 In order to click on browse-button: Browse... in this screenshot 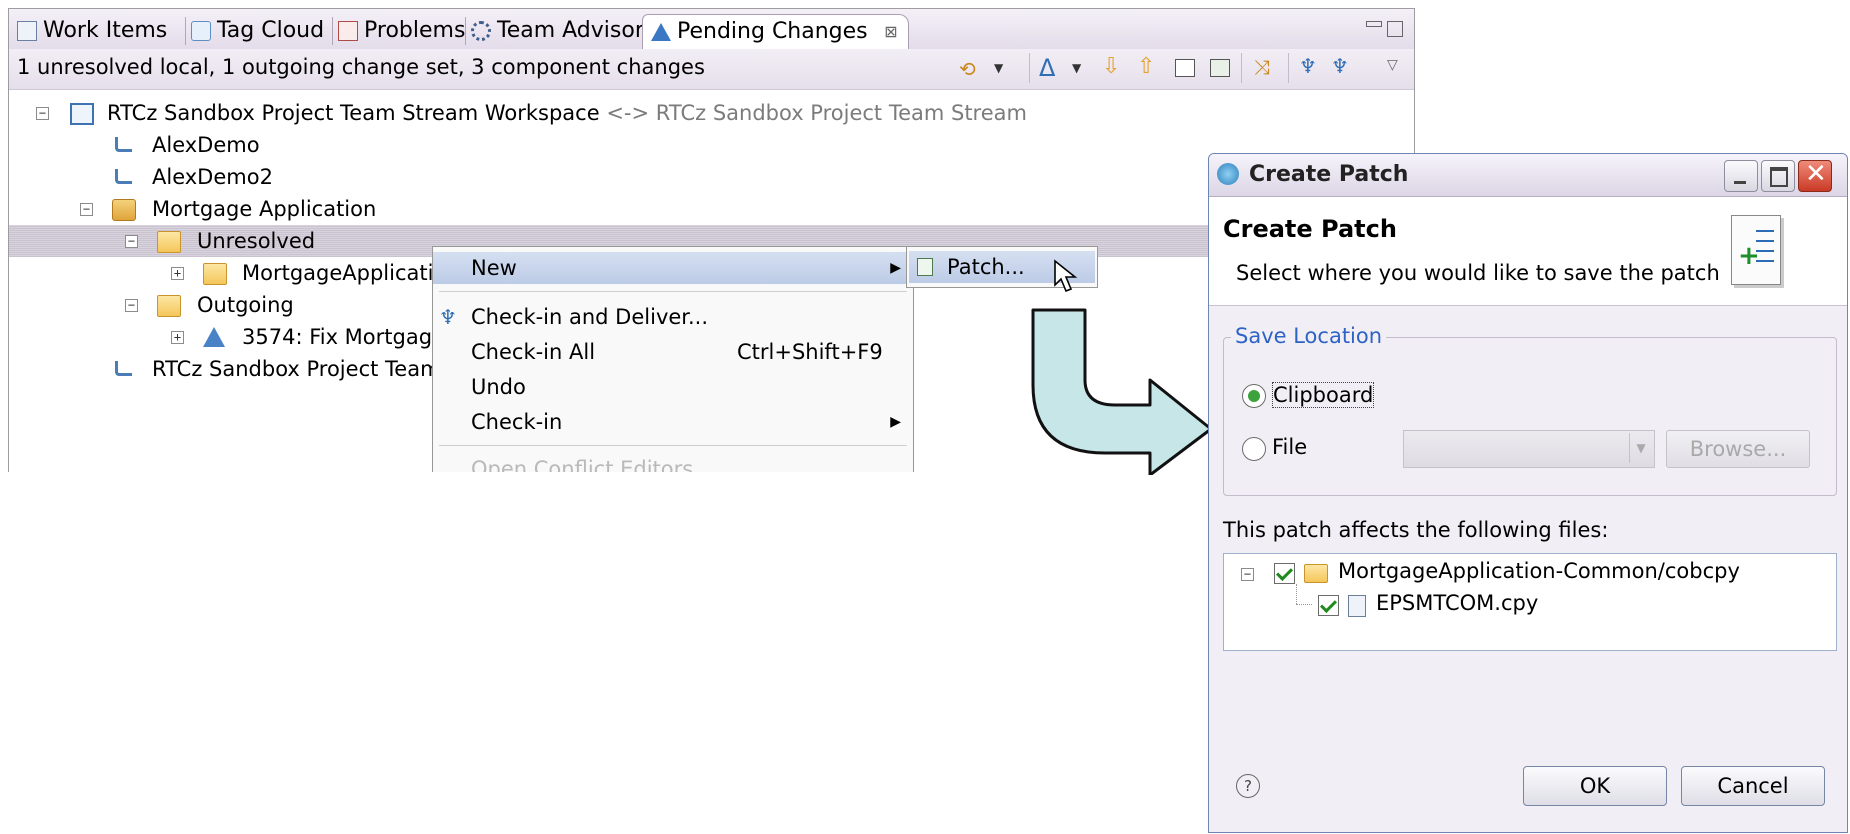, I will do `click(1738, 449)`.